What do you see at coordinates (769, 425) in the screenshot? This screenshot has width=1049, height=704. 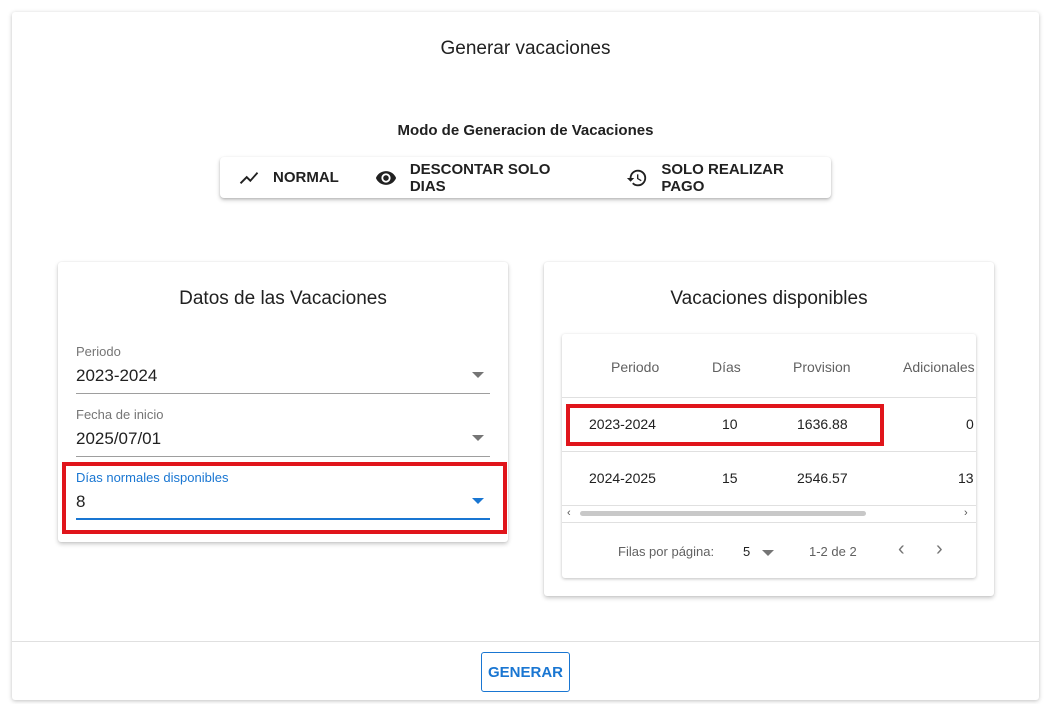 I see `table-row: 2023-2024 10 1636.88 0` at bounding box center [769, 425].